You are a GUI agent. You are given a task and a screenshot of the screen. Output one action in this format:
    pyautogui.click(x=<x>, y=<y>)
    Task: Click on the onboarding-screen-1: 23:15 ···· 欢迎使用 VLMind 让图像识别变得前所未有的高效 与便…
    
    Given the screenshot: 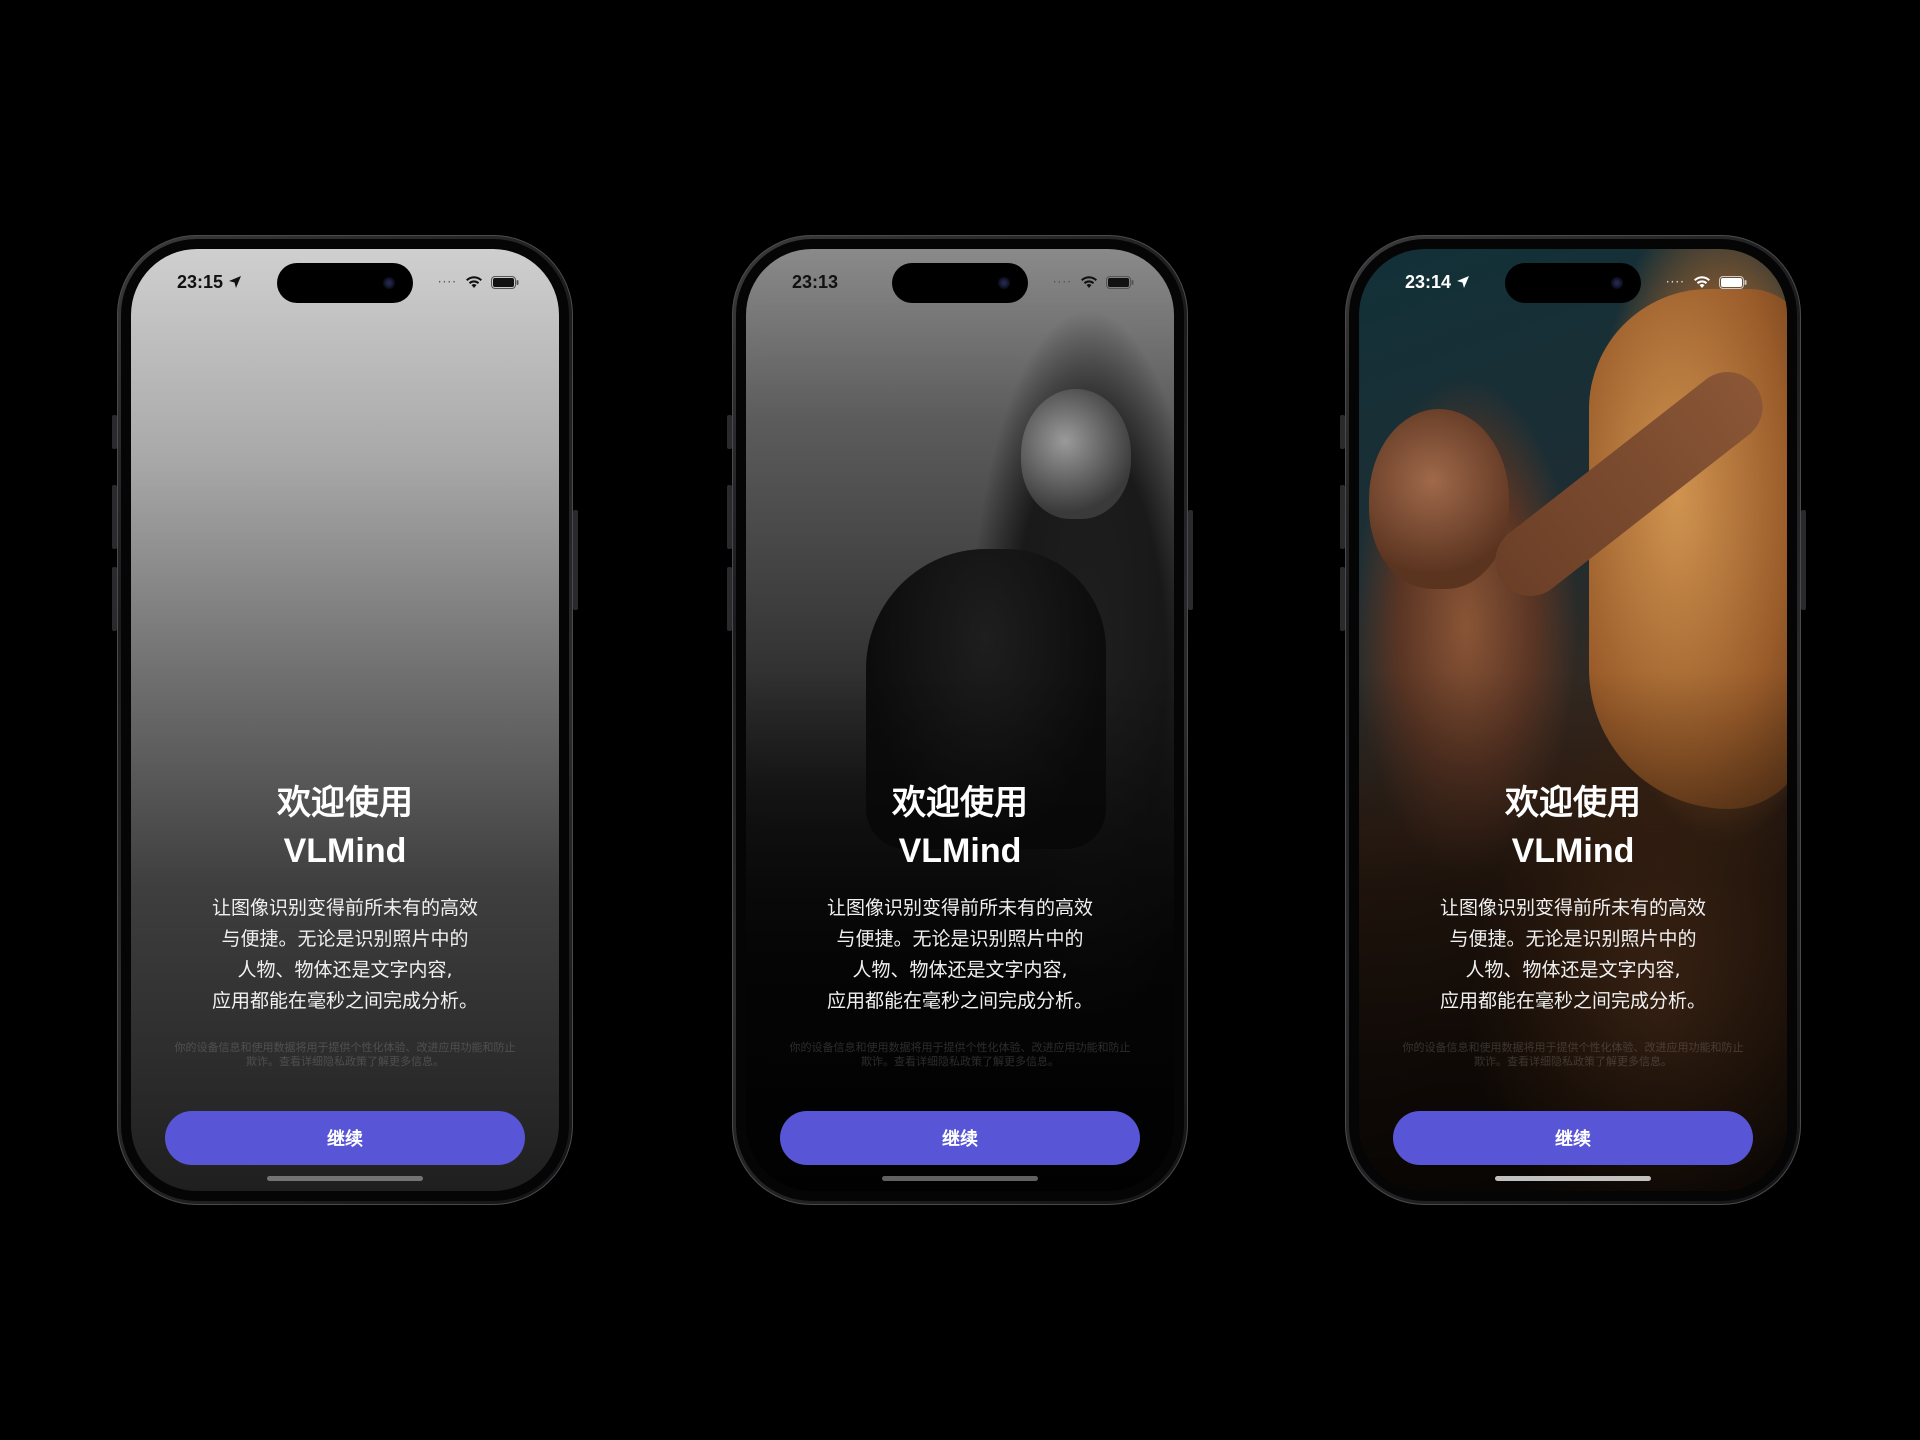 What is the action you would take?
    pyautogui.click(x=345, y=720)
    